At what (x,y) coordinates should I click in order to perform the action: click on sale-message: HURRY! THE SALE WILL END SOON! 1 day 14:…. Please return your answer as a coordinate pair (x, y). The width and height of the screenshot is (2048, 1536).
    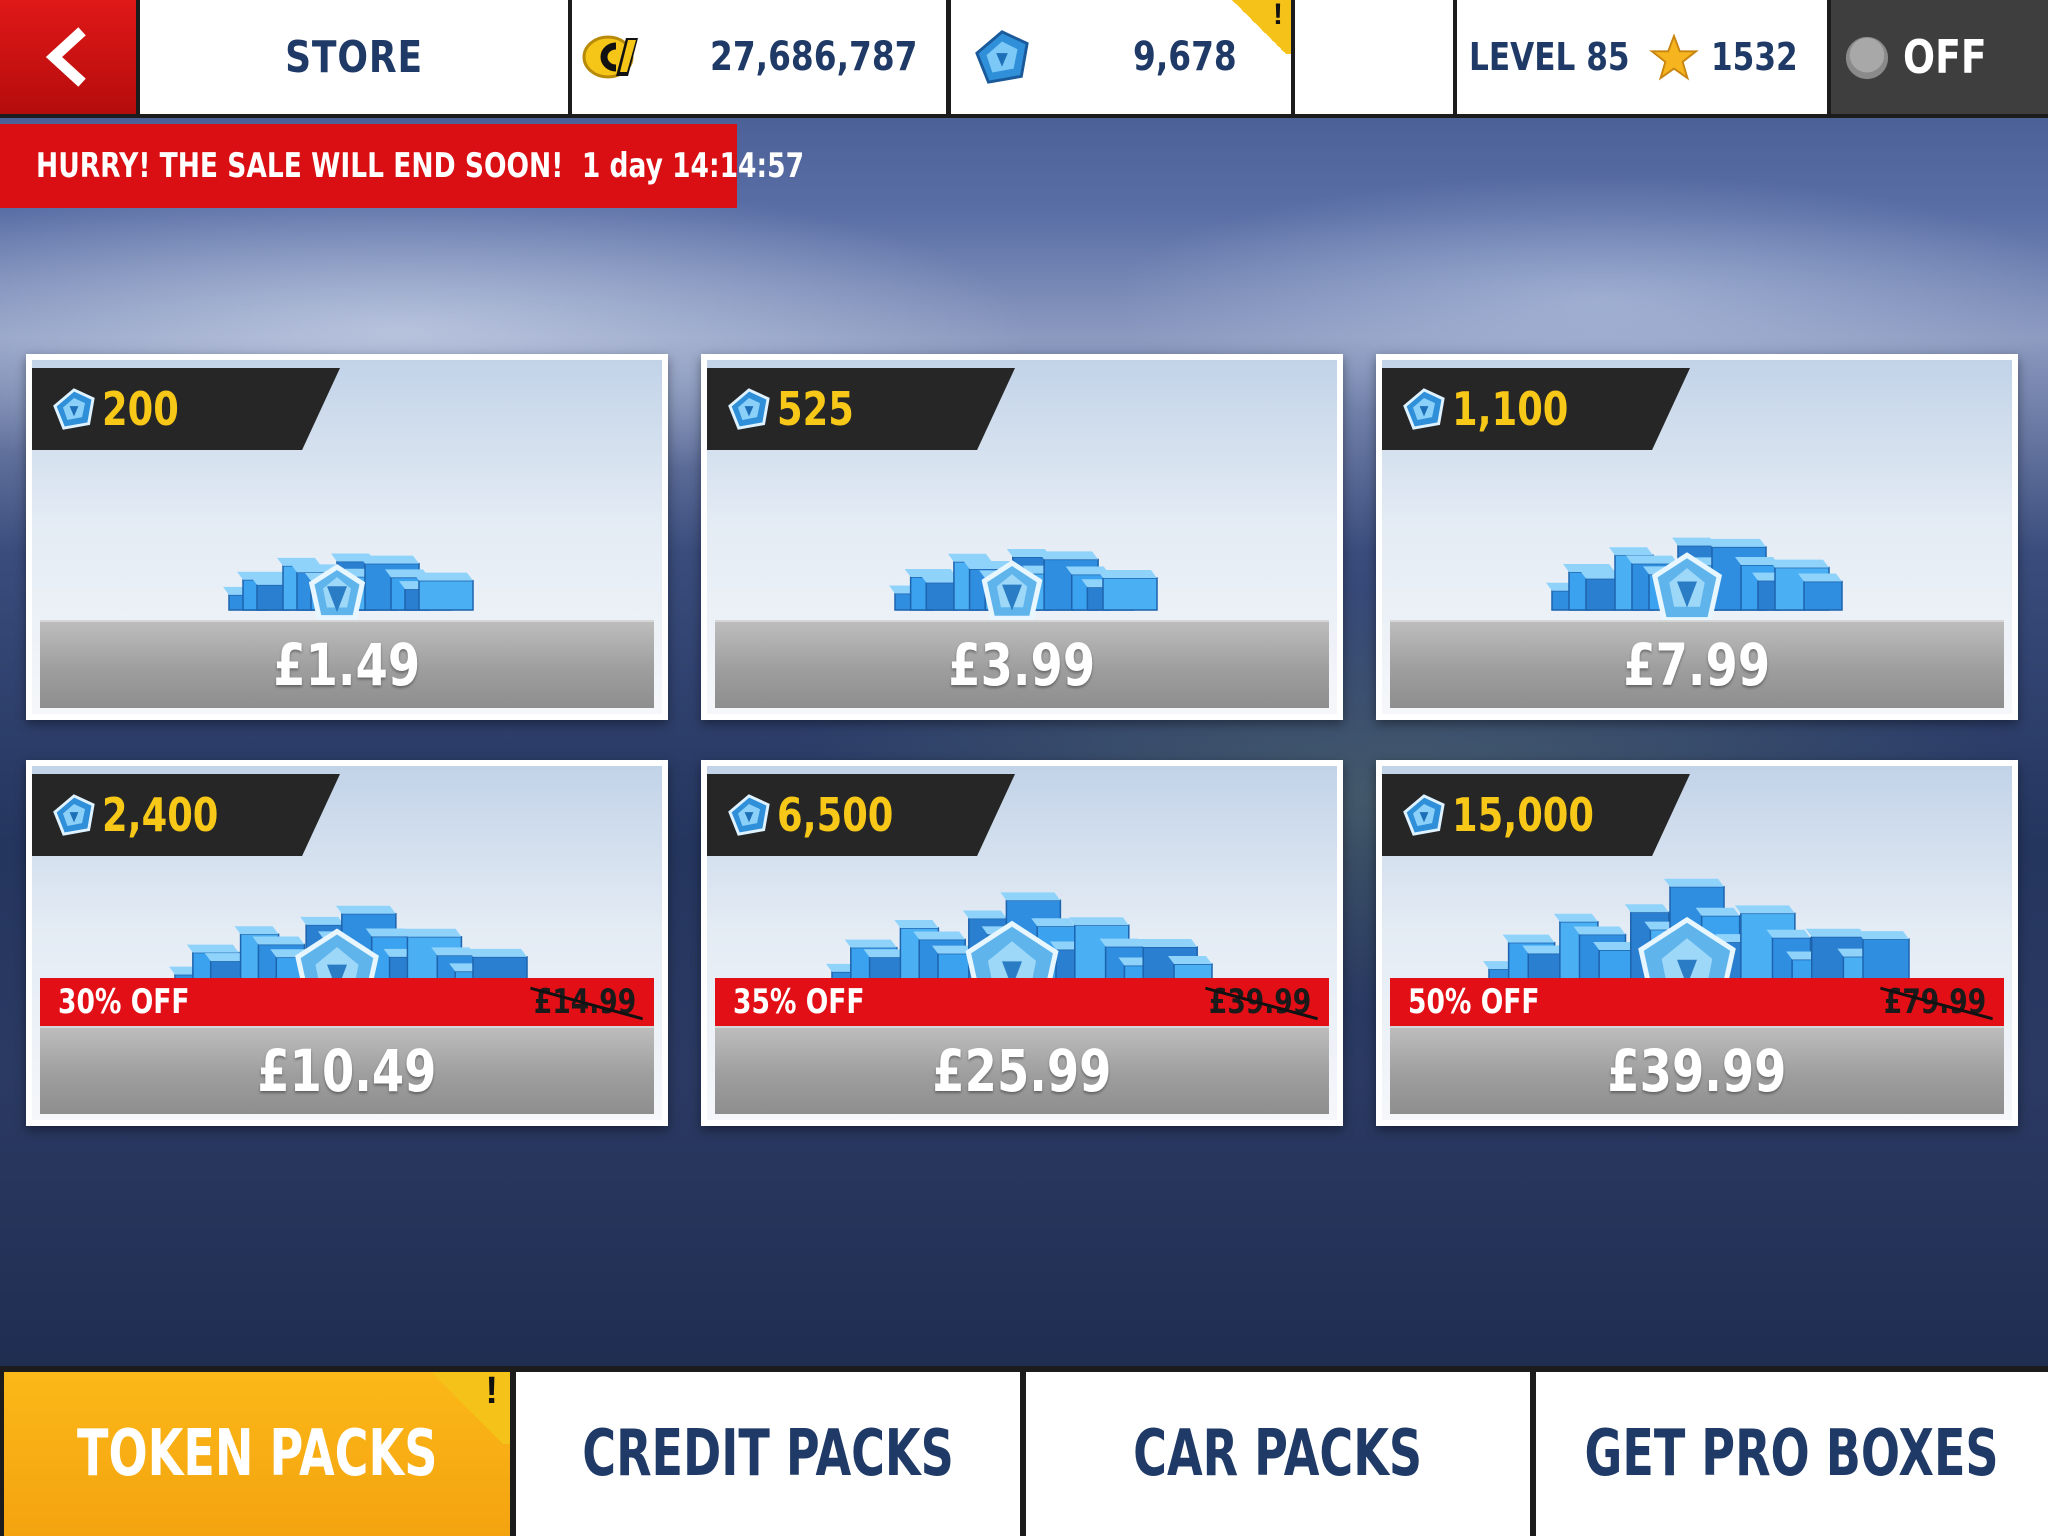
    Looking at the image, I should click on (420, 166).